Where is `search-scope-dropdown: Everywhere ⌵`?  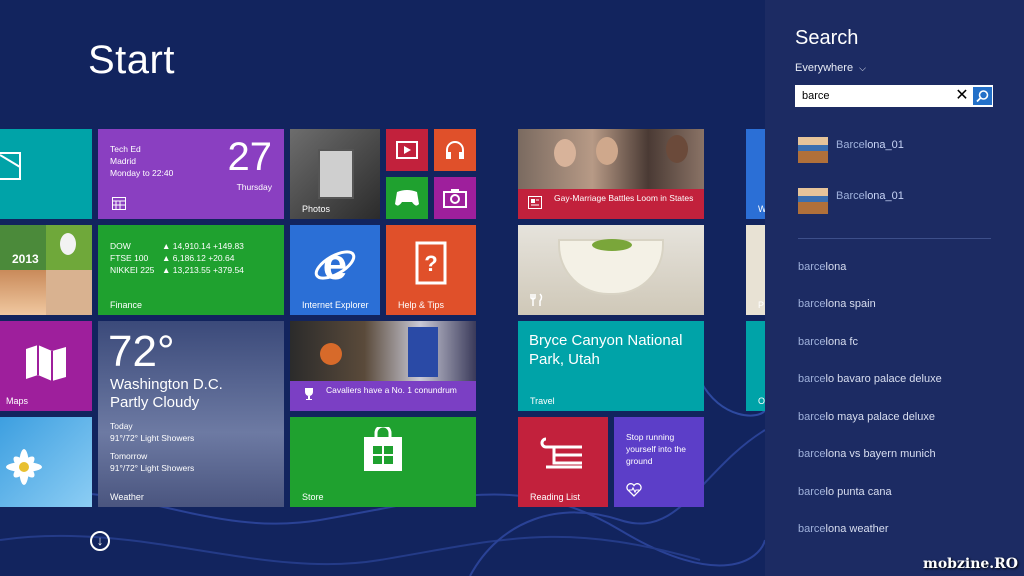 search-scope-dropdown: Everywhere ⌵ is located at coordinates (830, 68).